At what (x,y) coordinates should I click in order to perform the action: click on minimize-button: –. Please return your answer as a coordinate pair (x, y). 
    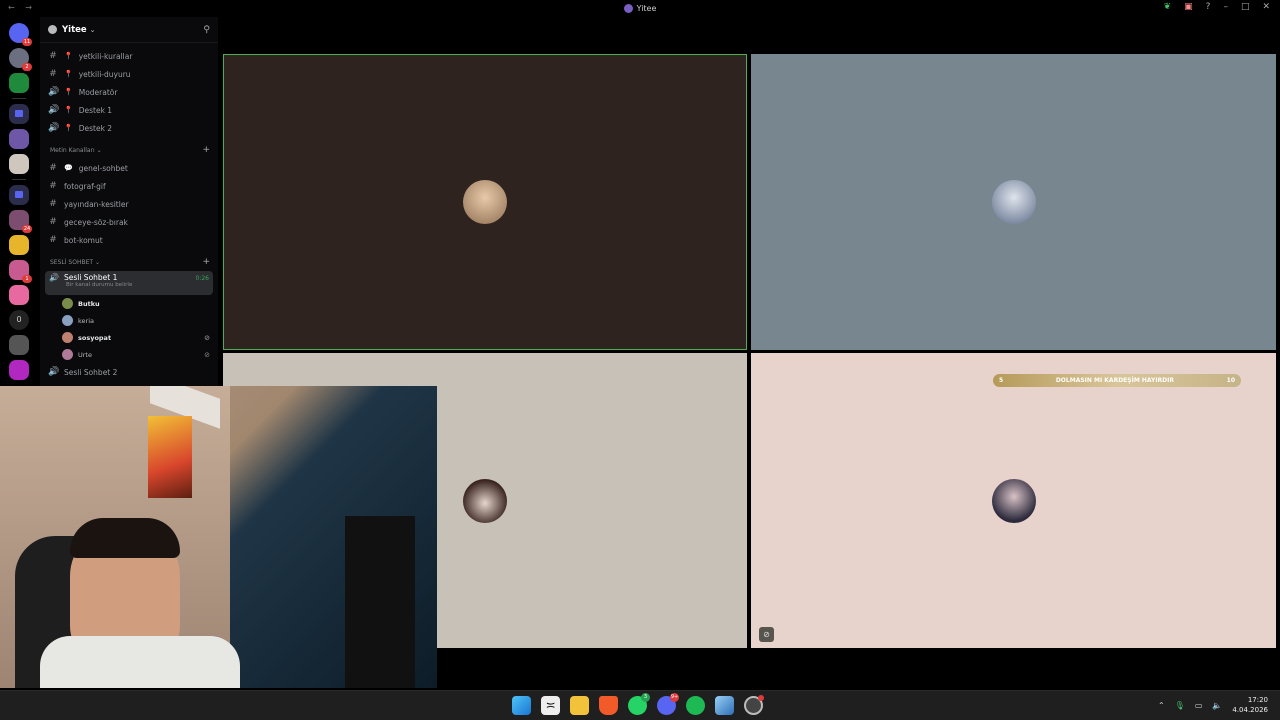
    Looking at the image, I should click on (1225, 7).